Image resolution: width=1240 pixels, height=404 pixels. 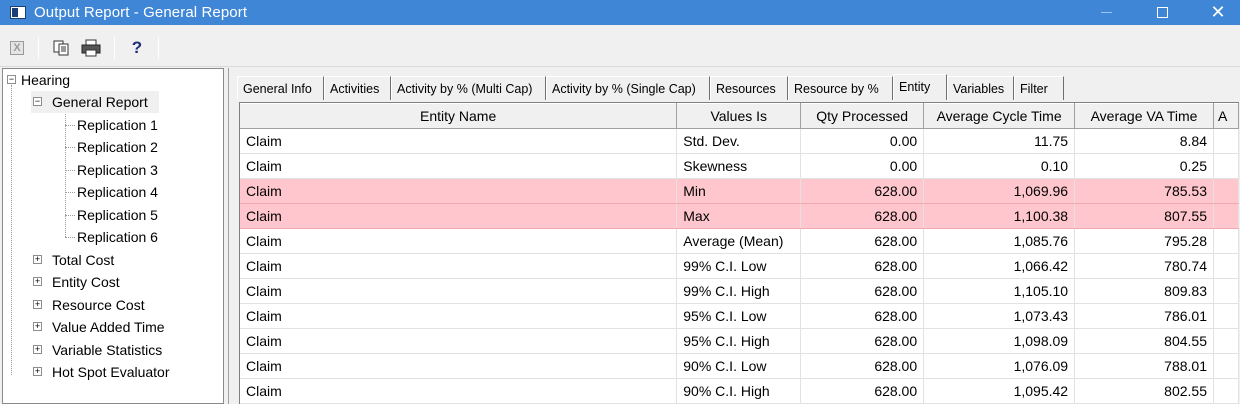 I want to click on cell-values-is: 99% C.I. High, so click(x=739, y=291).